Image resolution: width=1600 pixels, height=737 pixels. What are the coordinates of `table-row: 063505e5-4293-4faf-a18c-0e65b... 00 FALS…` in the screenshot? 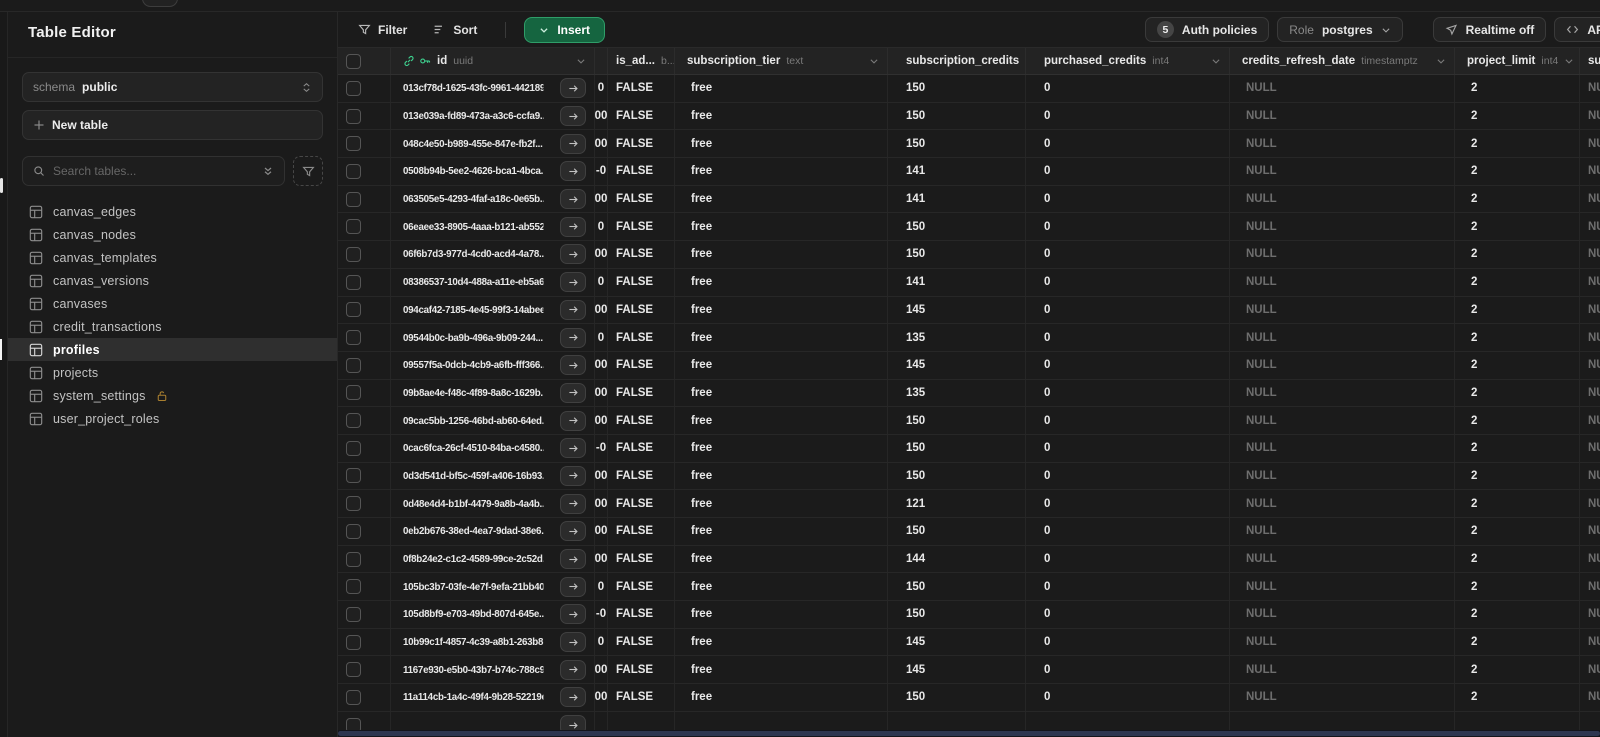 It's located at (969, 199).